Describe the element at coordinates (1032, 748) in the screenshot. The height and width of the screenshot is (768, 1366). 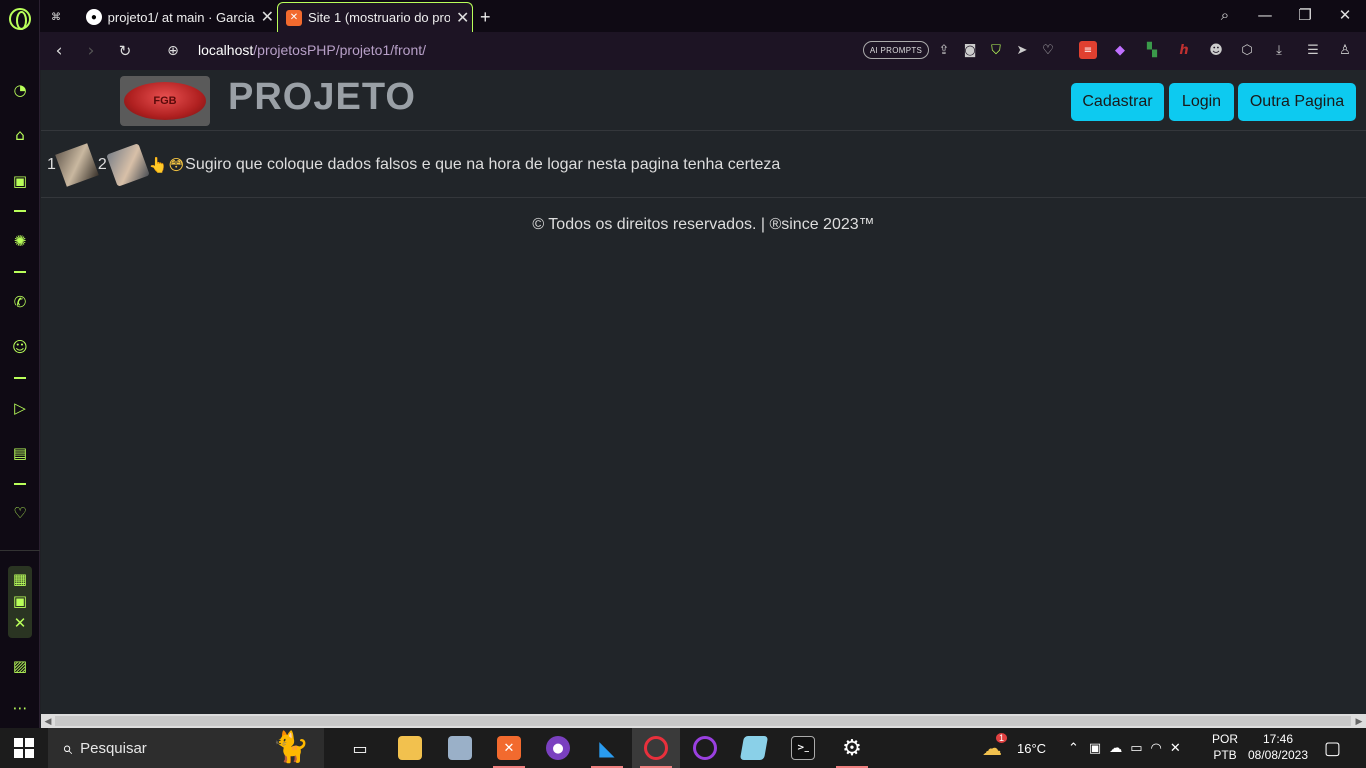
I see `weather-temp: 16°C` at that location.